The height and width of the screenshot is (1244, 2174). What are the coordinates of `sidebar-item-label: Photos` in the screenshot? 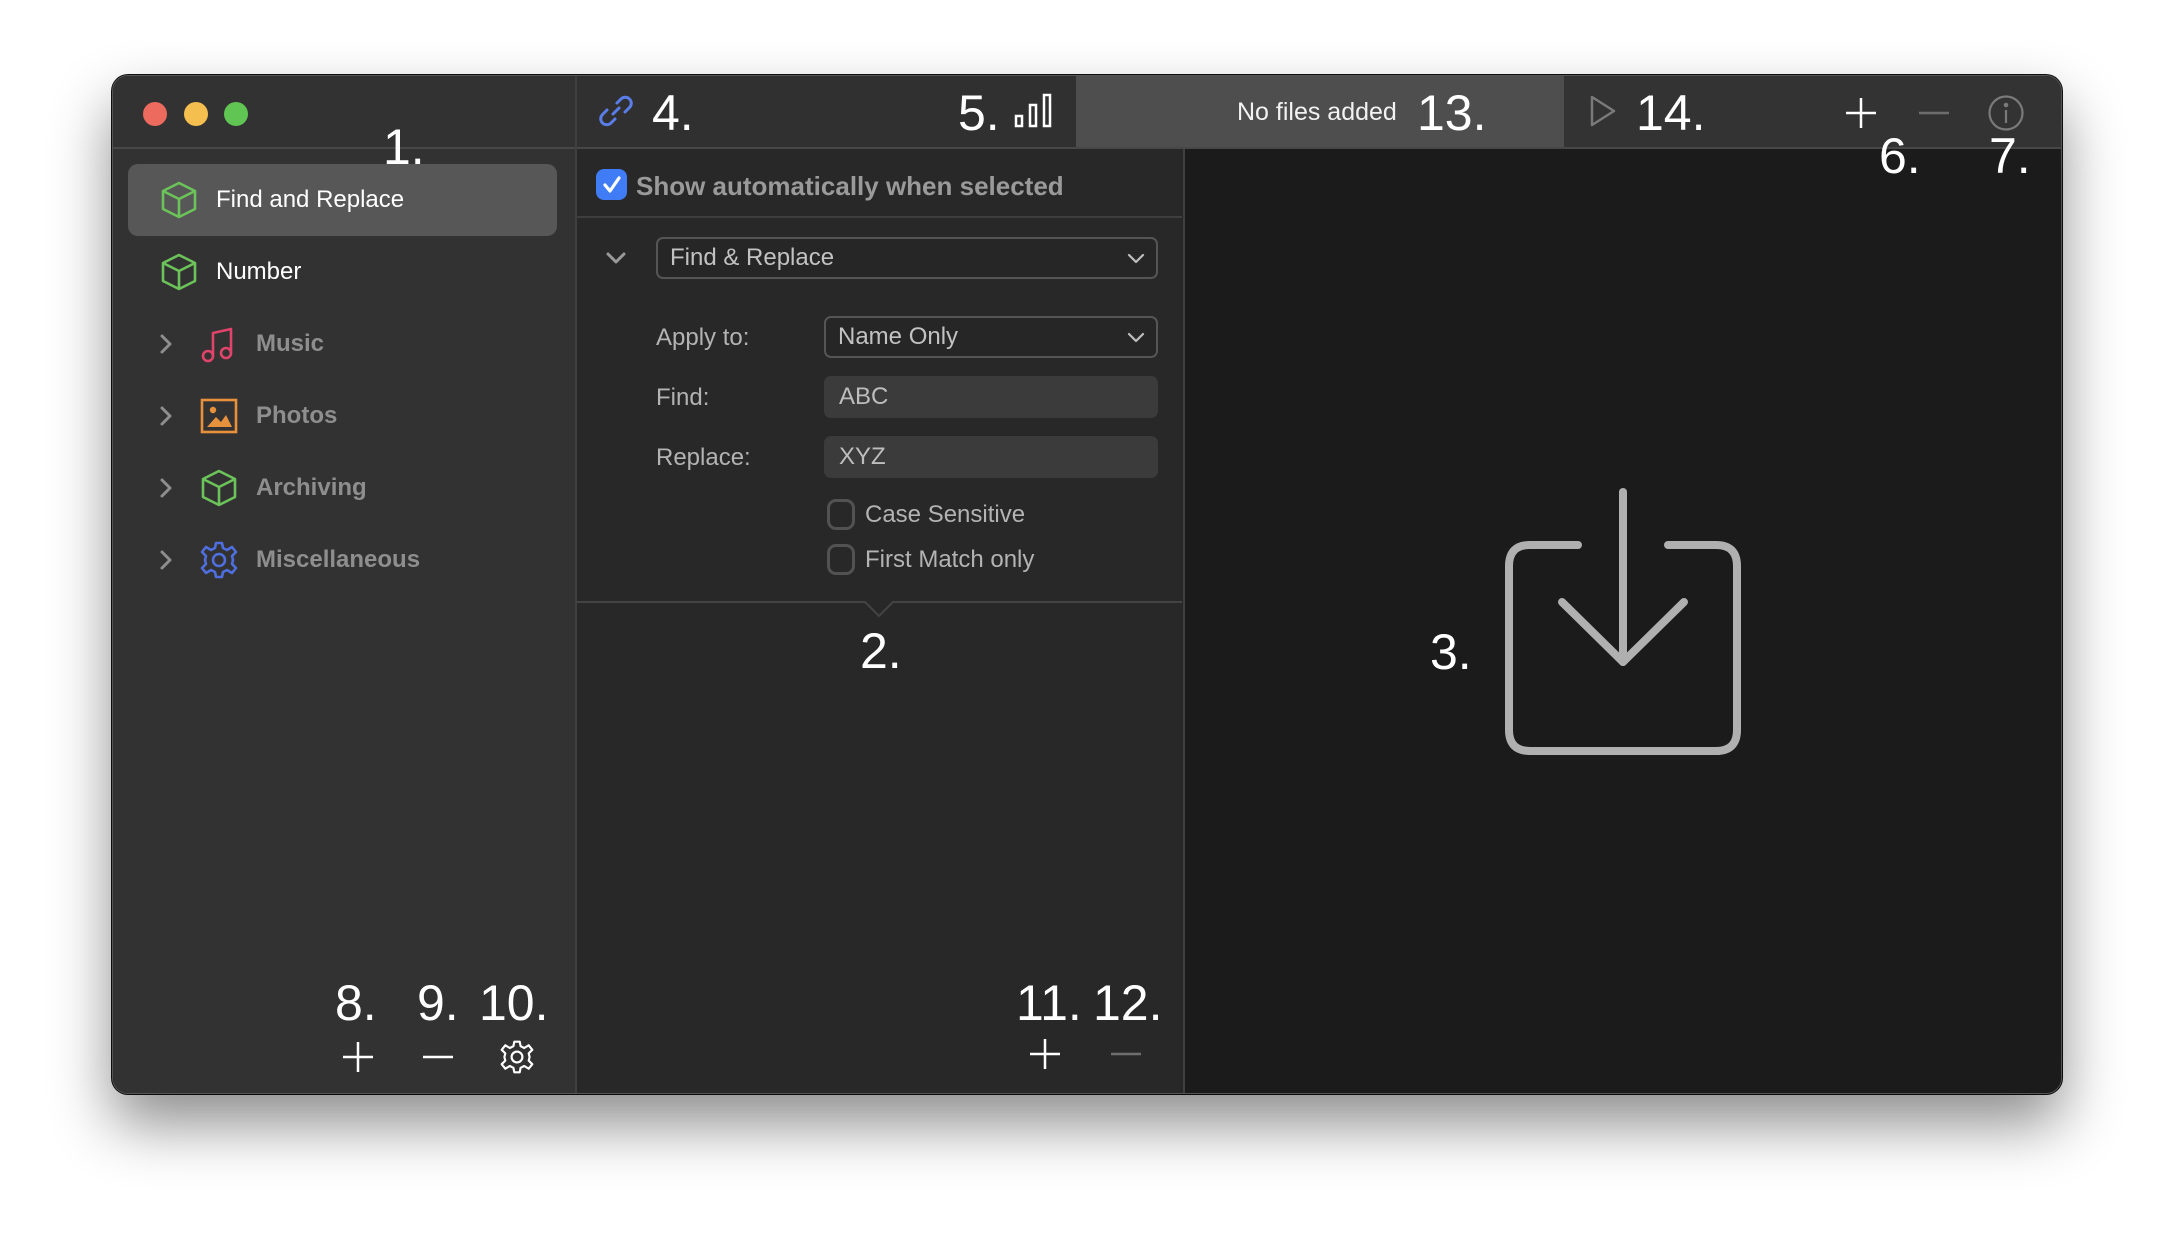 It's located at (297, 415).